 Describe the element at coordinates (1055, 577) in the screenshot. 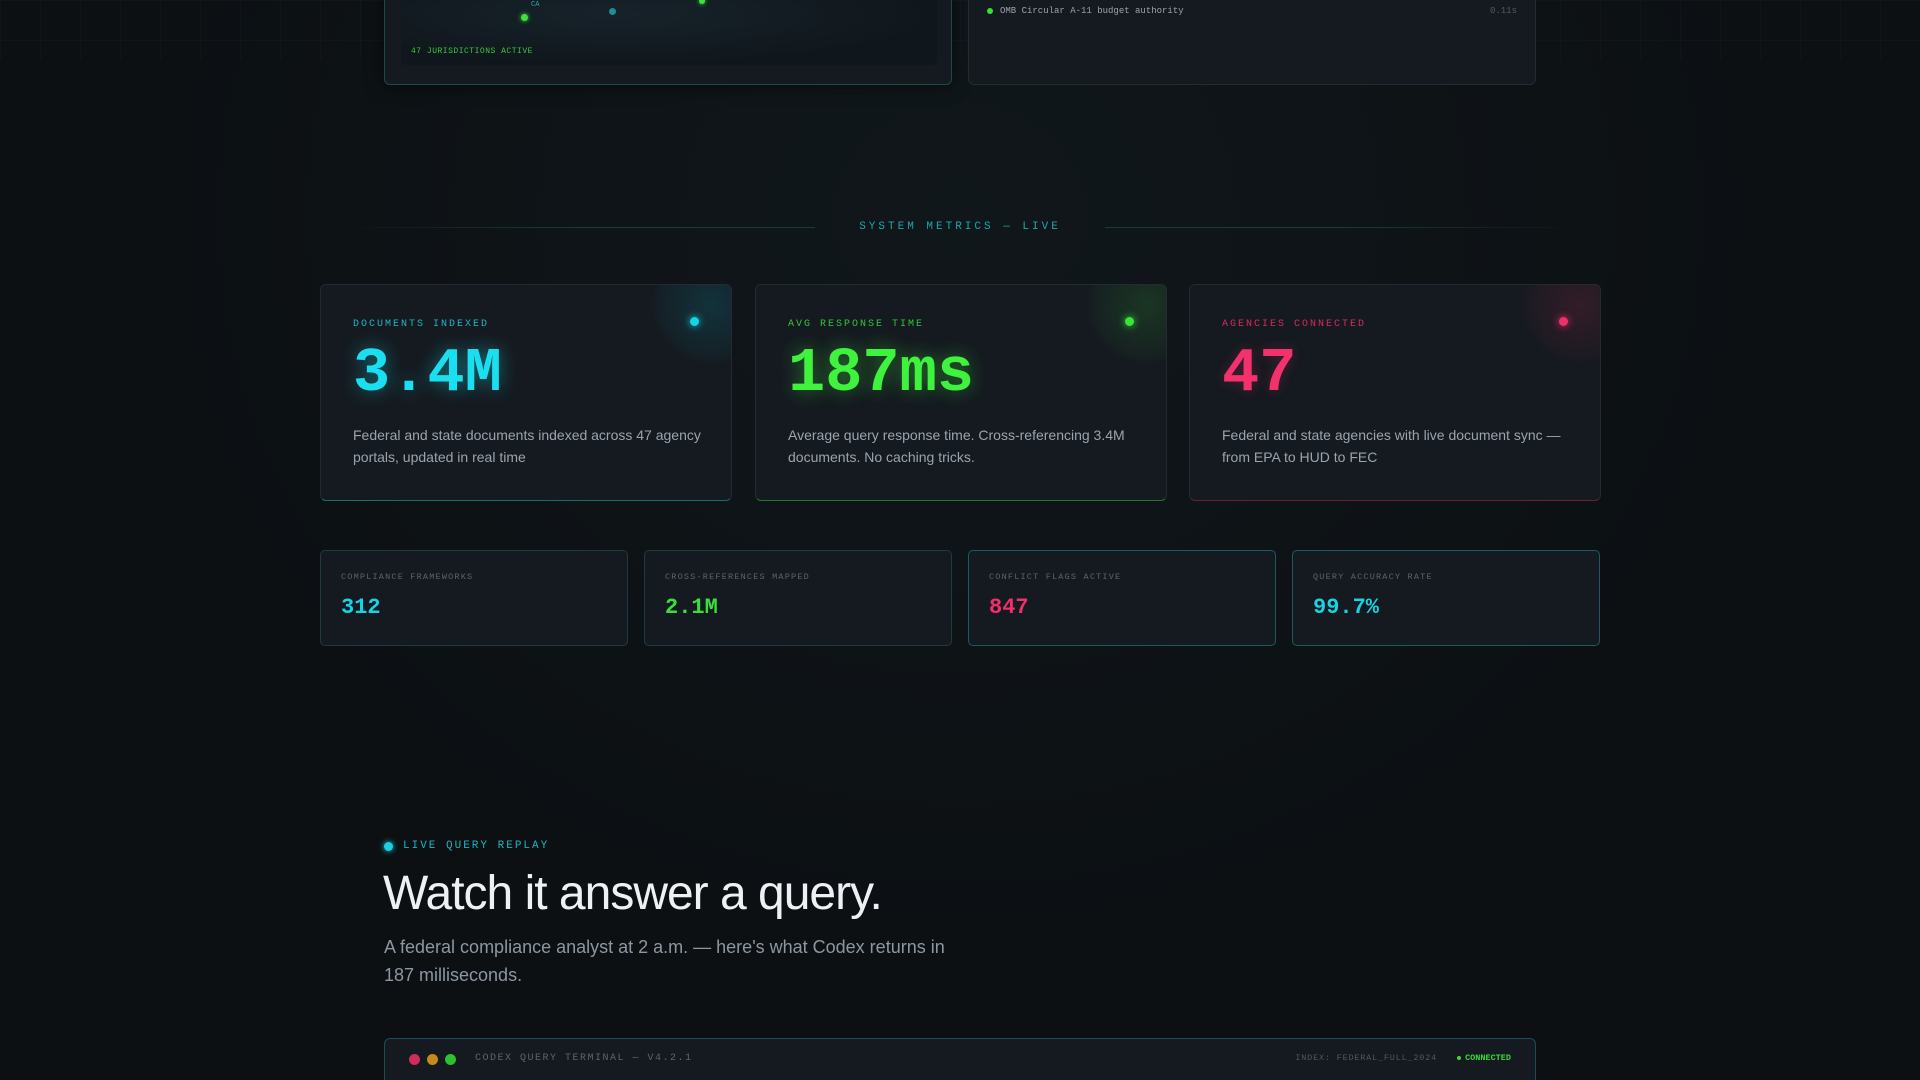

I see `stat-label: CONFLICT FLAGS ACTIVE` at that location.